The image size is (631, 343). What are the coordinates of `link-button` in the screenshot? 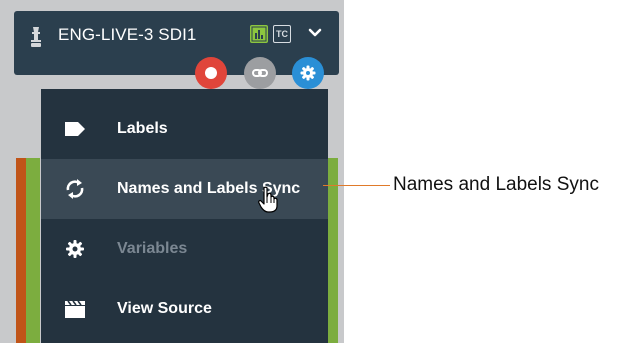 It's located at (260, 73).